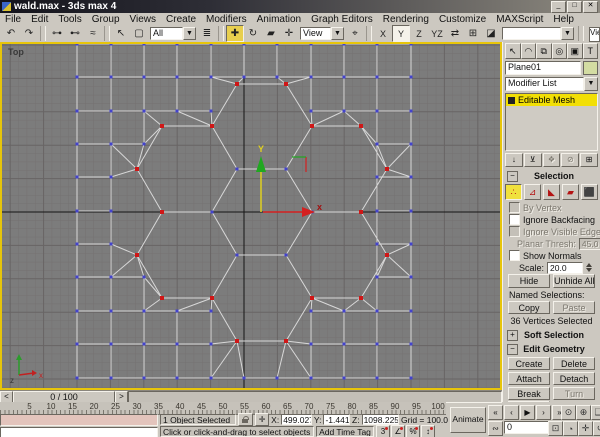  I want to click on z-coord-field: 1098.225, so click(380, 419).